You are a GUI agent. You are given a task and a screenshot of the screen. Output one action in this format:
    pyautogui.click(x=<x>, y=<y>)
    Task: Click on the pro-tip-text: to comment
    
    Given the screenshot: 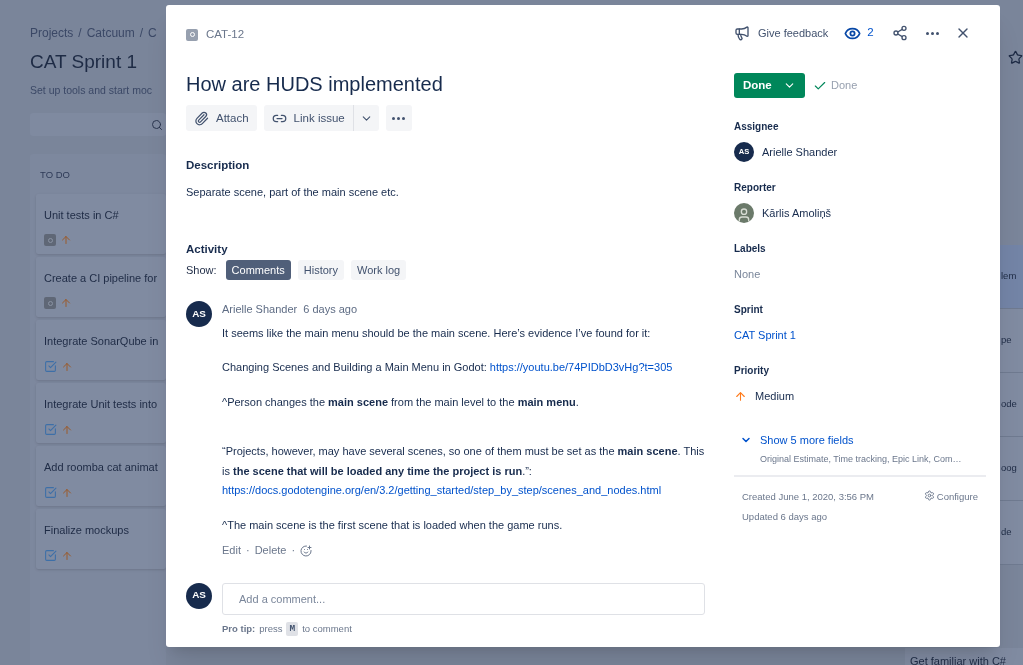 What is the action you would take?
    pyautogui.click(x=327, y=628)
    